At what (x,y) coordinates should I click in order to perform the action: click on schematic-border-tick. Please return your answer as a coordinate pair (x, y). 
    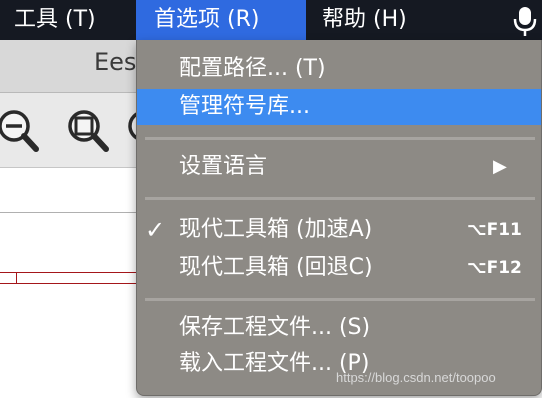
    Looking at the image, I should click on (16, 277).